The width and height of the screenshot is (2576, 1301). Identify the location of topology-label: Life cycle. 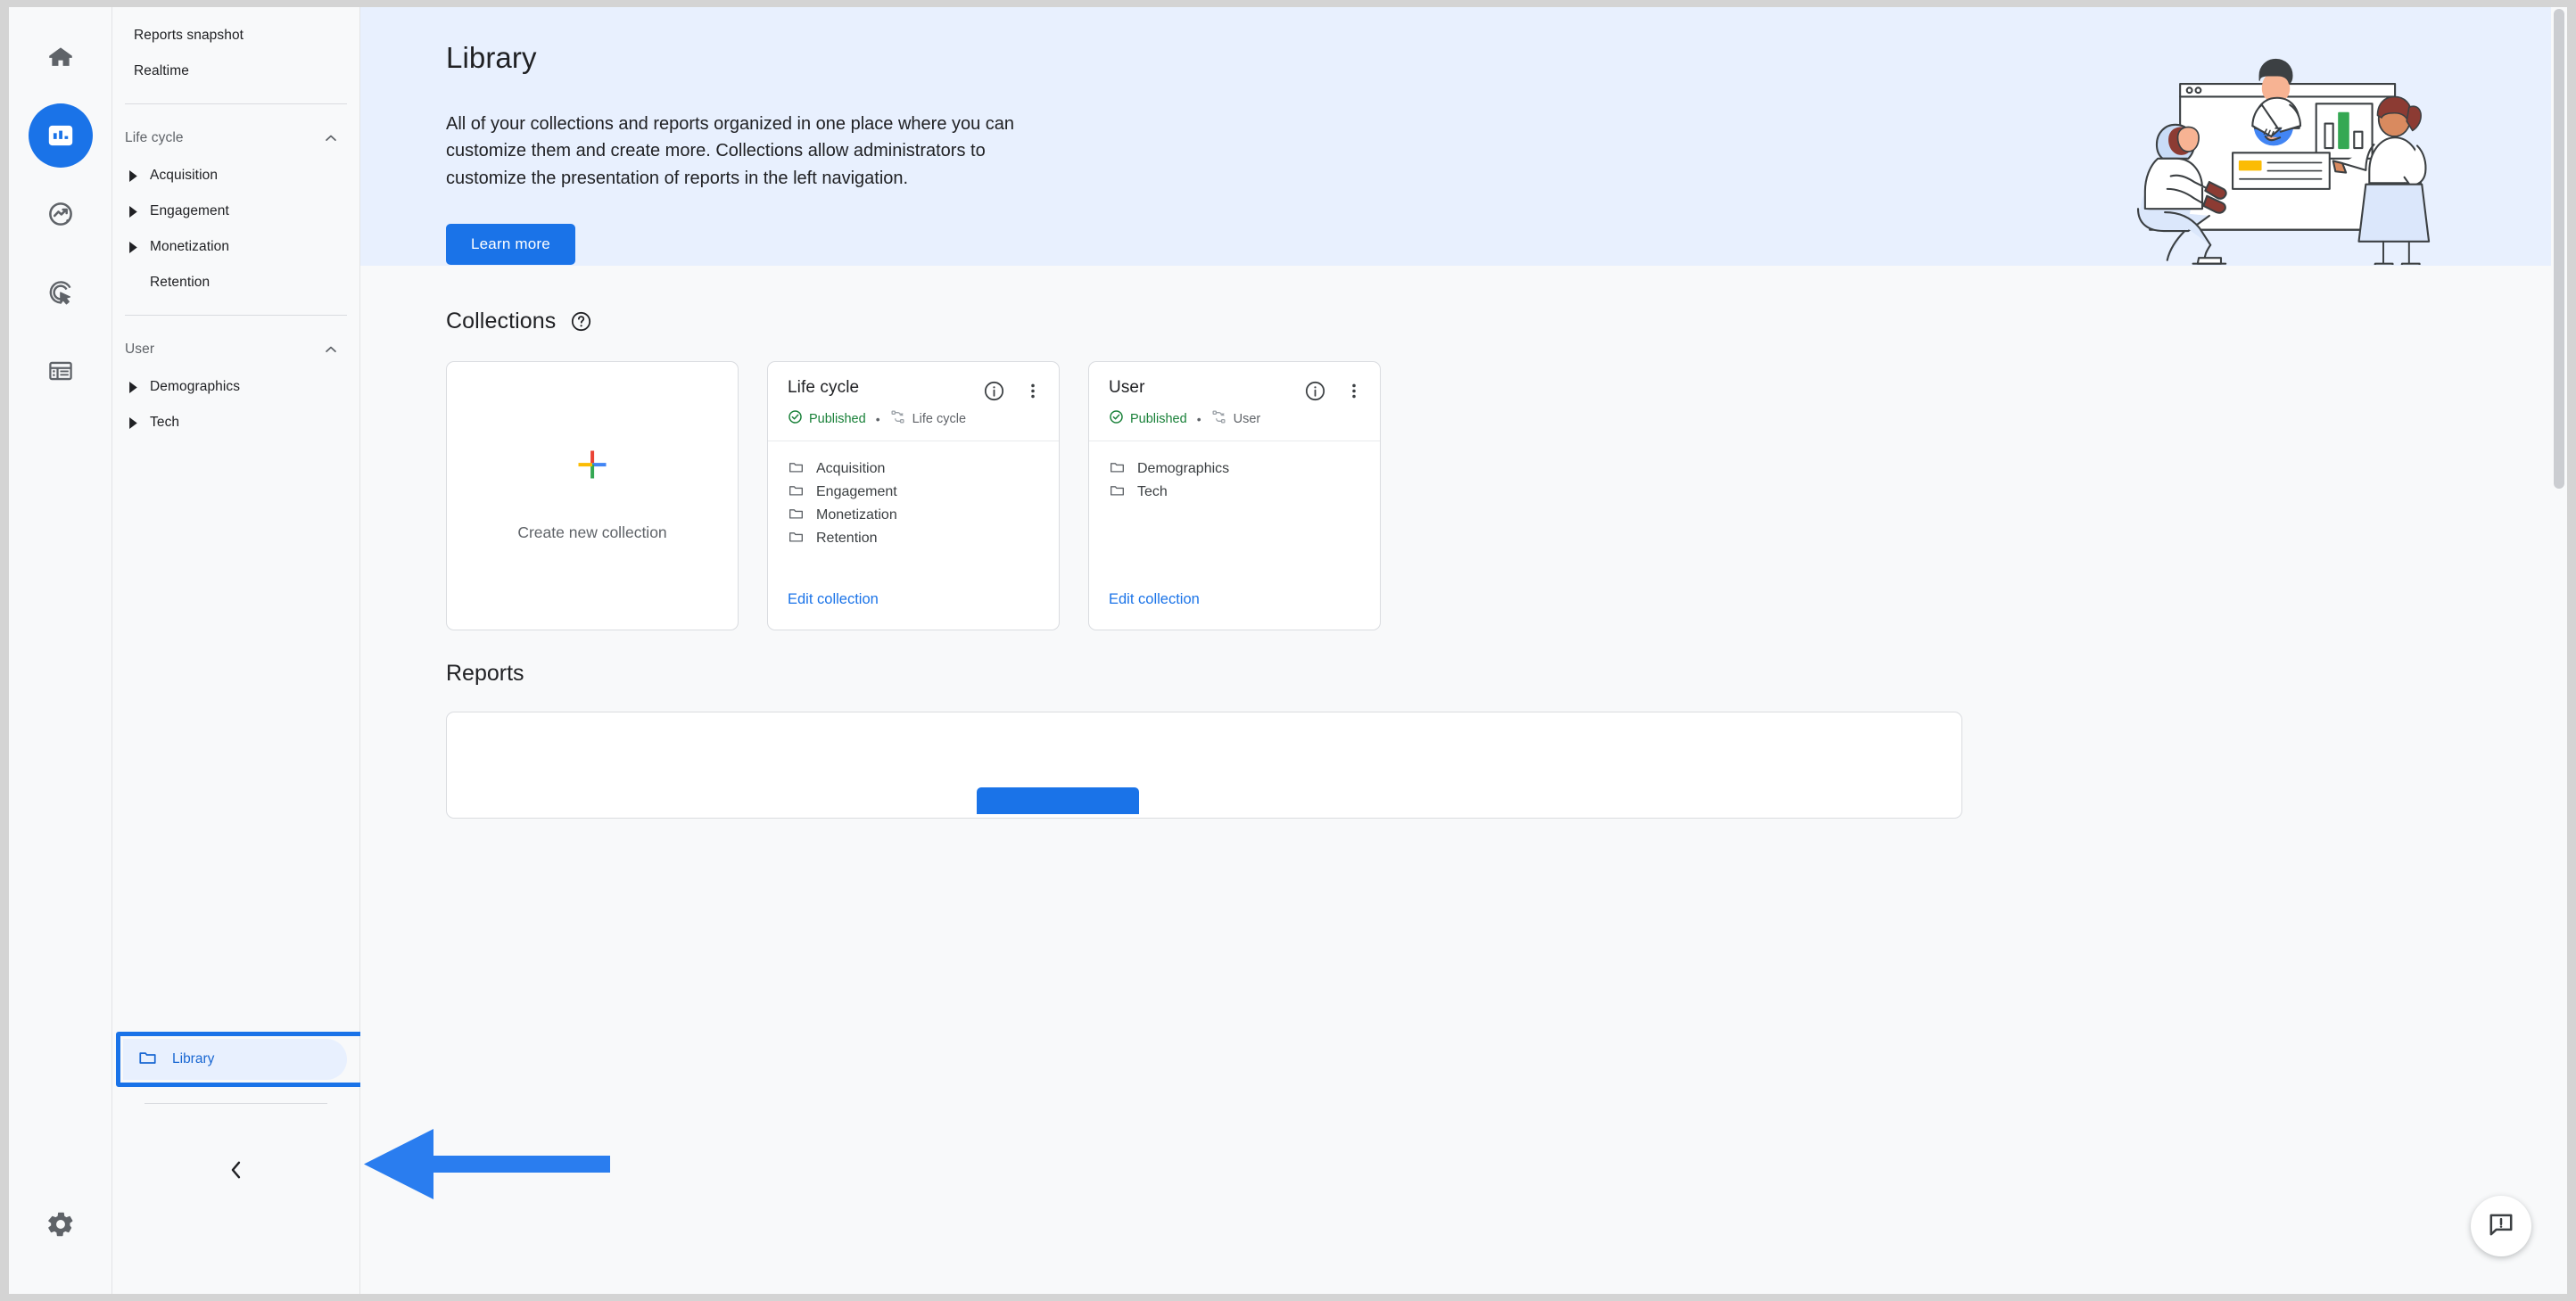
(940, 418).